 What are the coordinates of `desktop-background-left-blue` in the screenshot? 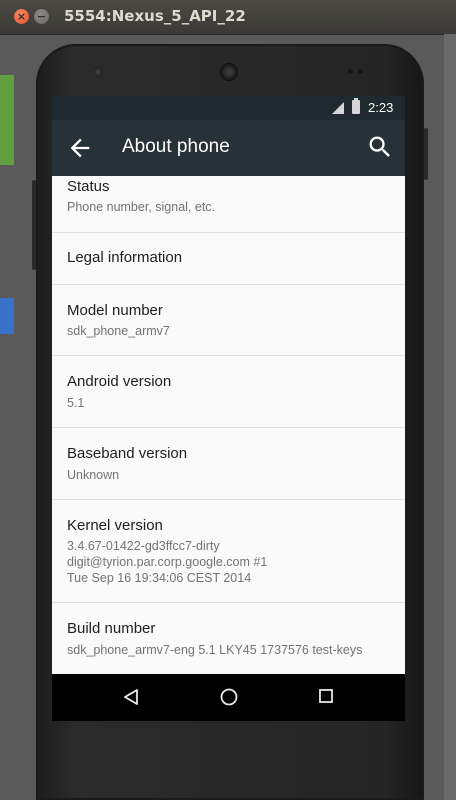 It's located at (7, 316).